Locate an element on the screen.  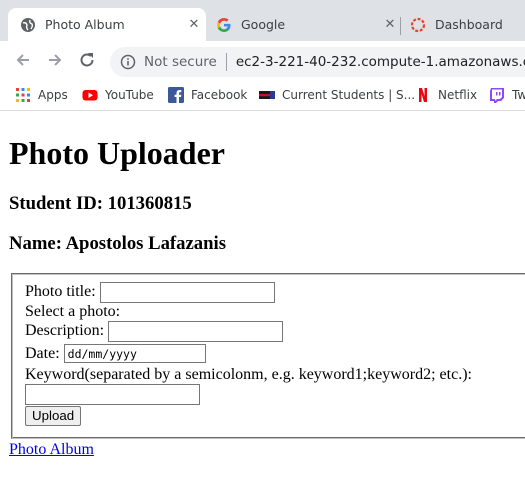
photo-title-label: Photo title: is located at coordinates (60, 291).